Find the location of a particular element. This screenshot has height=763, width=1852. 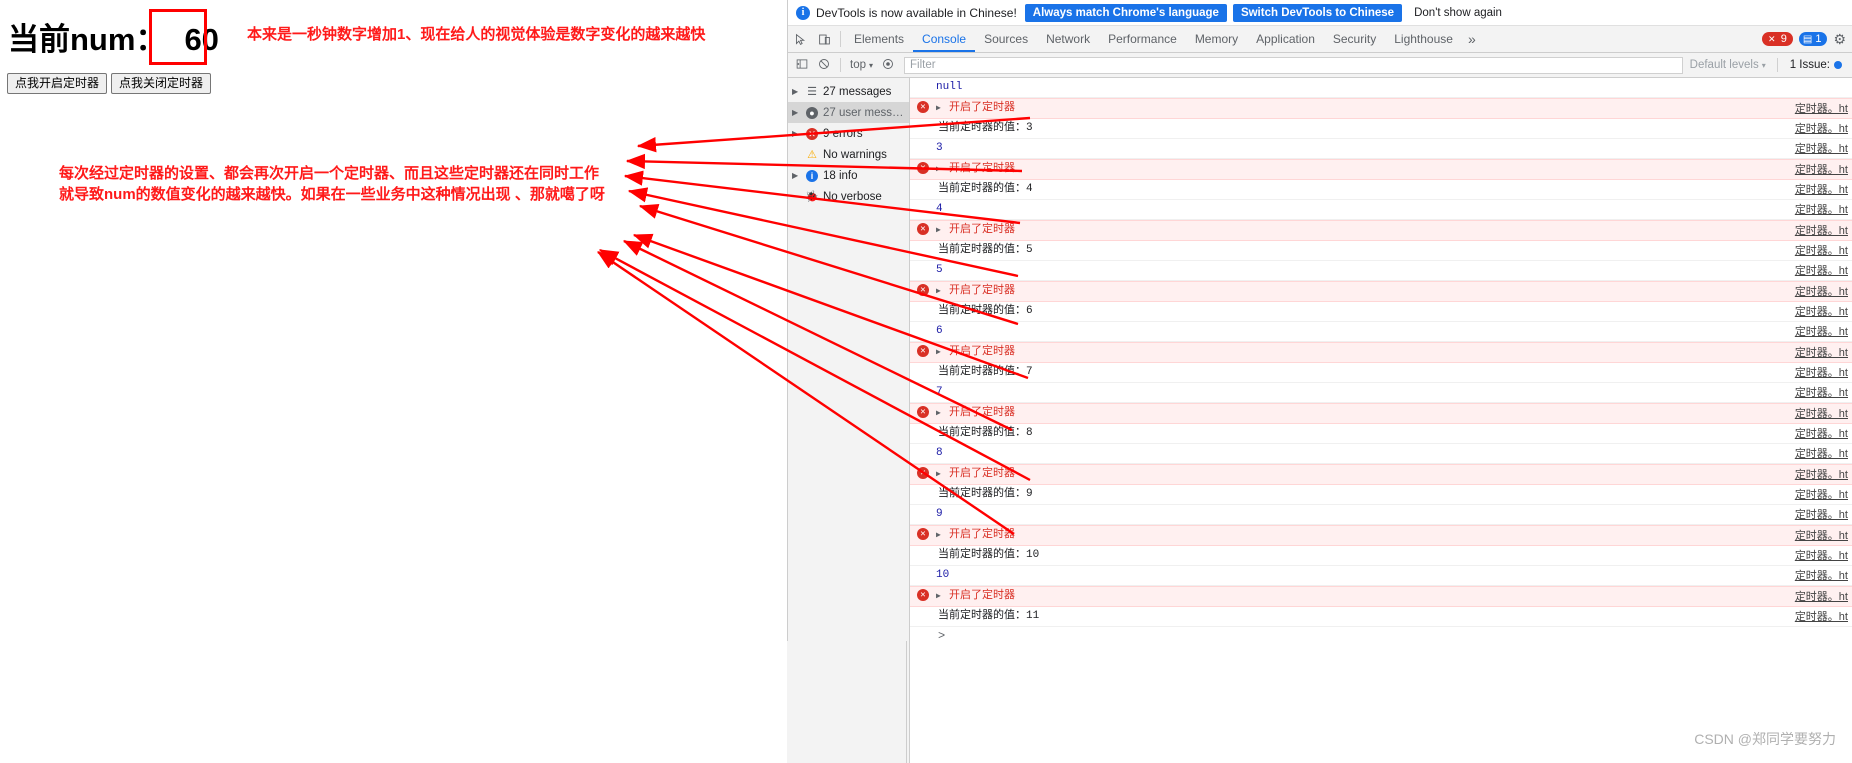

tab-lighthouse: Lighthouse is located at coordinates (1423, 39).